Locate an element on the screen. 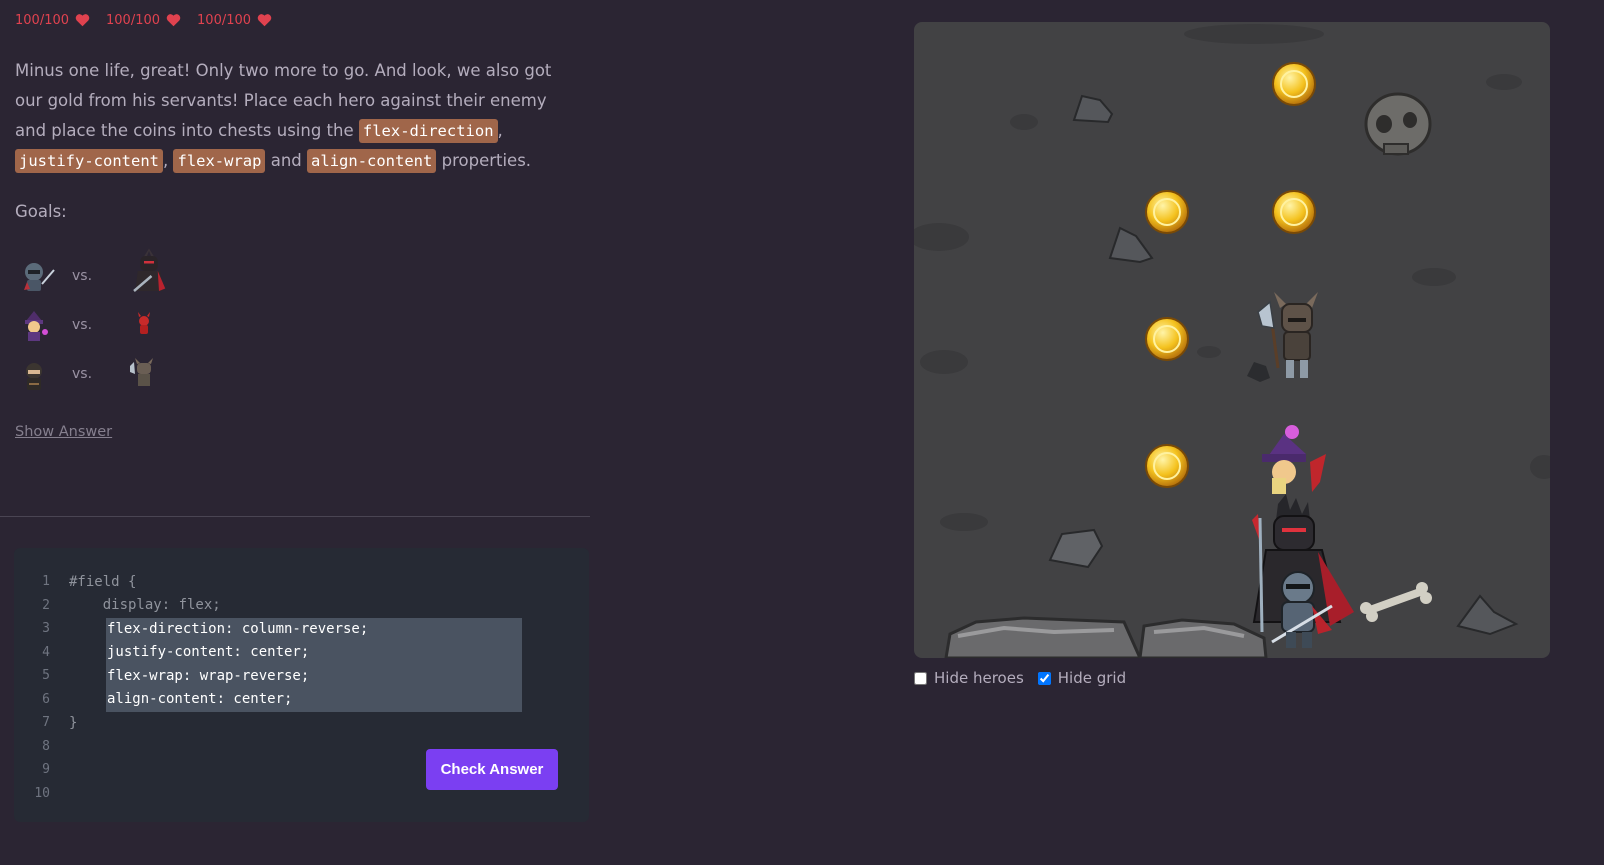 The height and width of the screenshot is (865, 1604). code-input-line: flex-wrap: wrap-reverse; is located at coordinates (208, 676).